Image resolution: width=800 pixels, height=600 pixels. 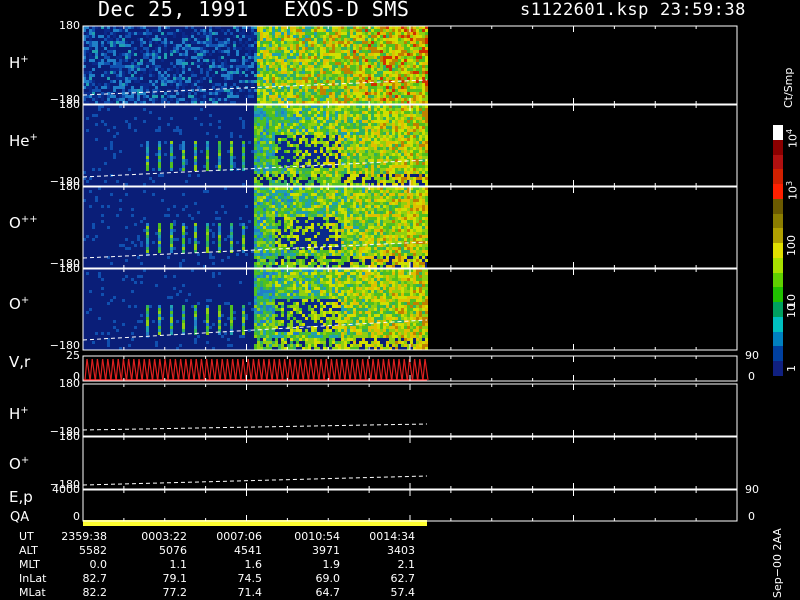 What do you see at coordinates (84, 536) in the screenshot?
I see `orbit-value: 2359:38` at bounding box center [84, 536].